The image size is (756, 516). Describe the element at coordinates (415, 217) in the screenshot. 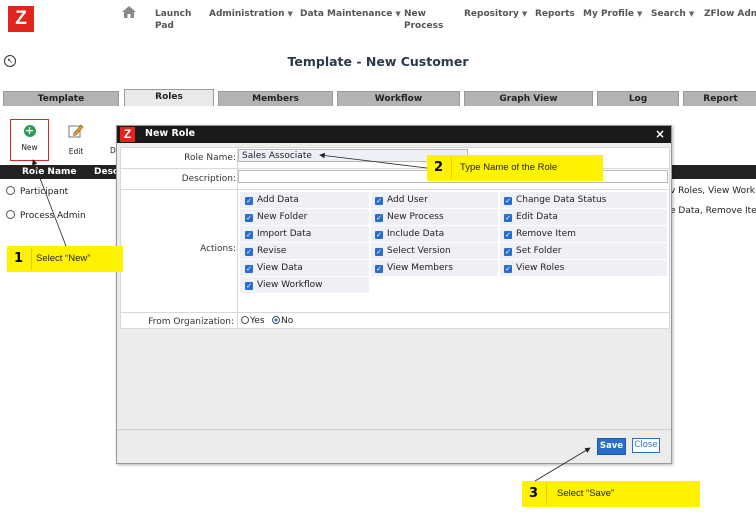

I see `action-label: New Process` at that location.